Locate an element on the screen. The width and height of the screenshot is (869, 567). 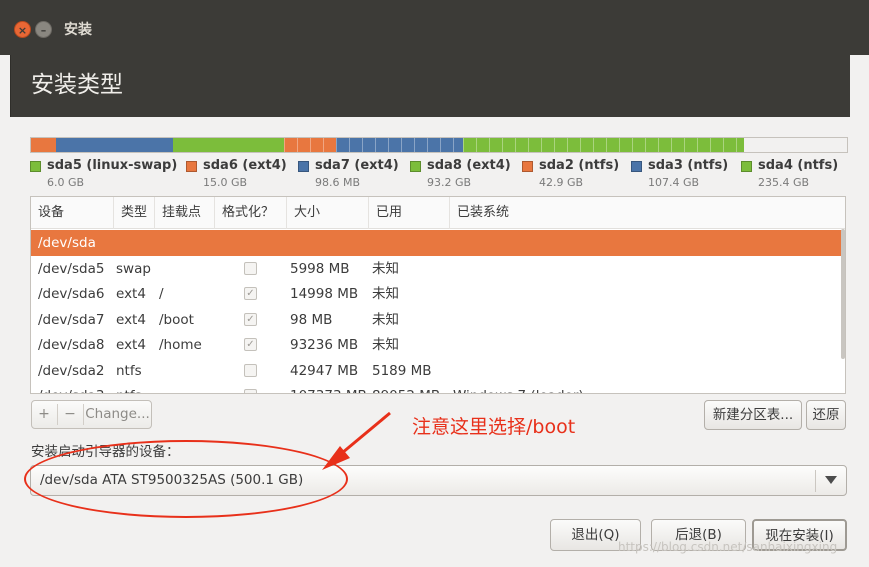
legend-partition-name: sda7 (ext4) is located at coordinates (357, 165).